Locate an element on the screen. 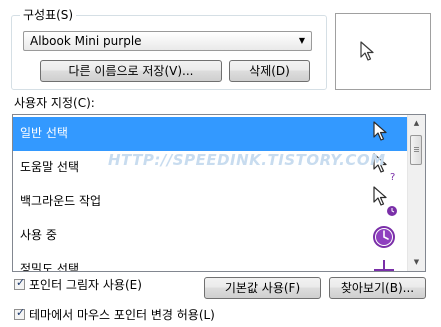 The width and height of the screenshot is (441, 327). watermark-text: HTTP://SPEEDINK.TISTORY.COM is located at coordinates (247, 160).